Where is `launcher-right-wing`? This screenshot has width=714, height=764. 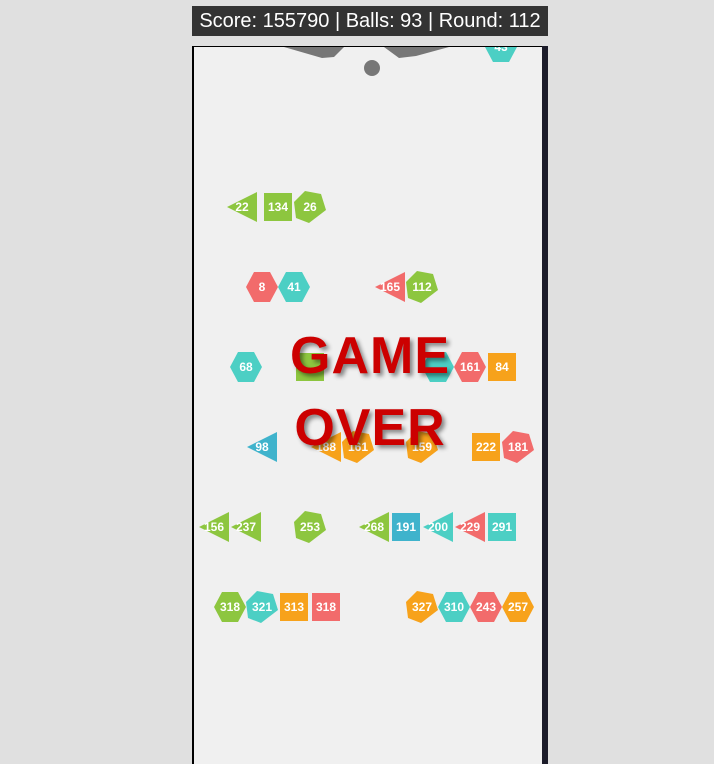
launcher-right-wing is located at coordinates (416, 52).